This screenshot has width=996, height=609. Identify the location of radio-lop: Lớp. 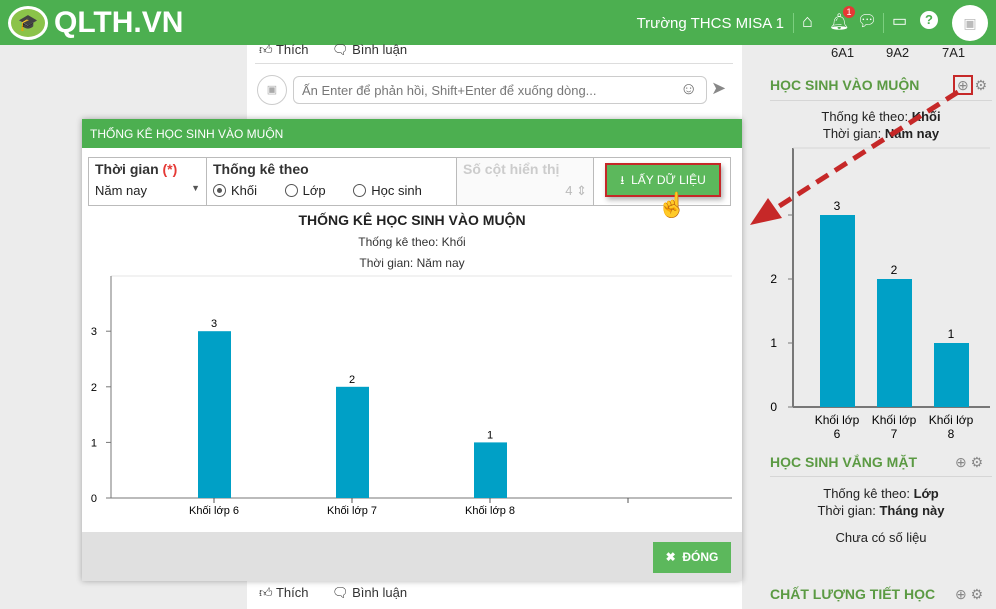
(305, 190).